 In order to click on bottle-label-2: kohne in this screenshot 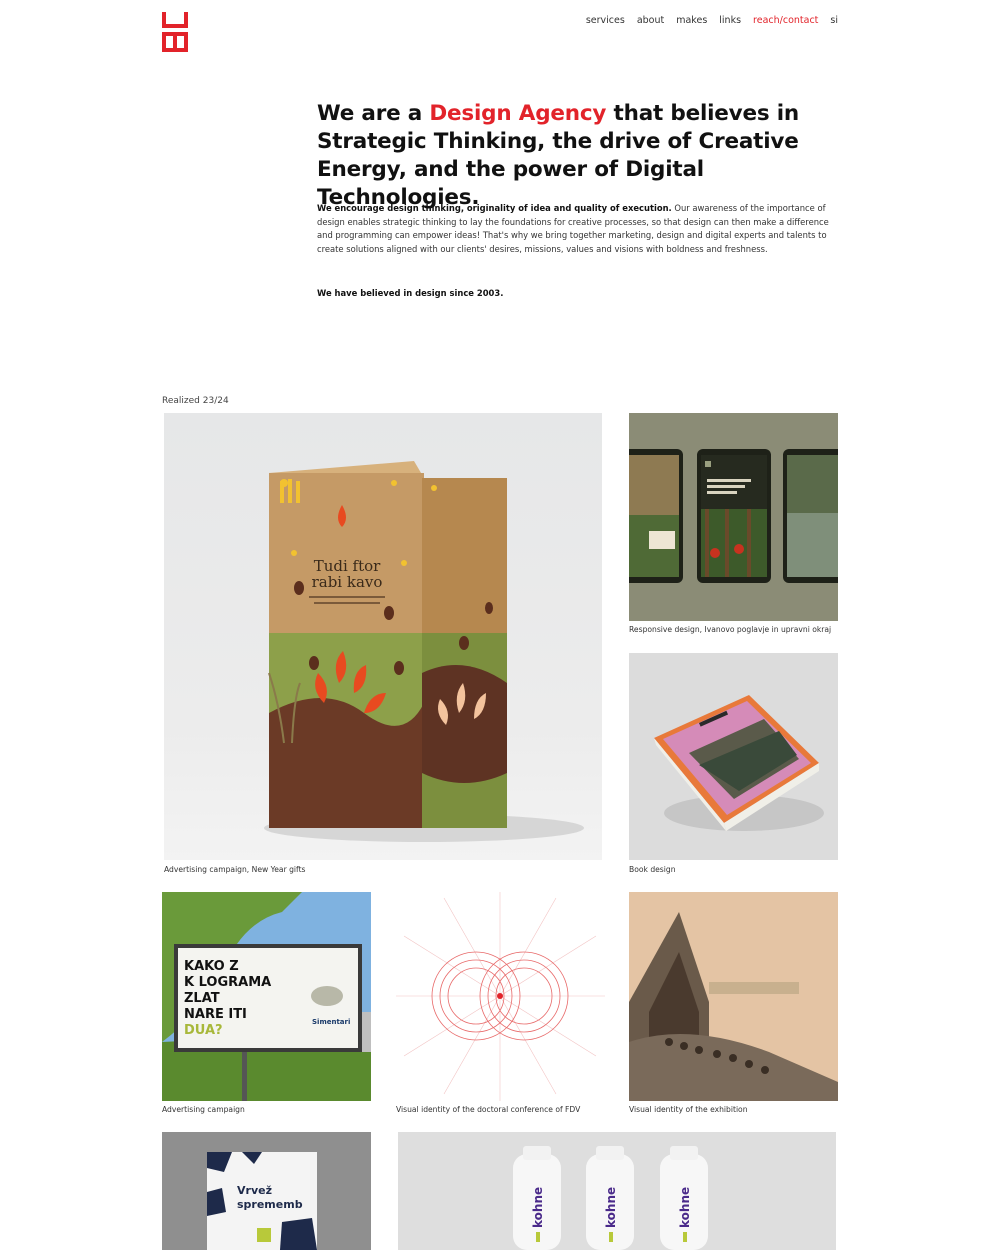, I will do `click(611, 1207)`.